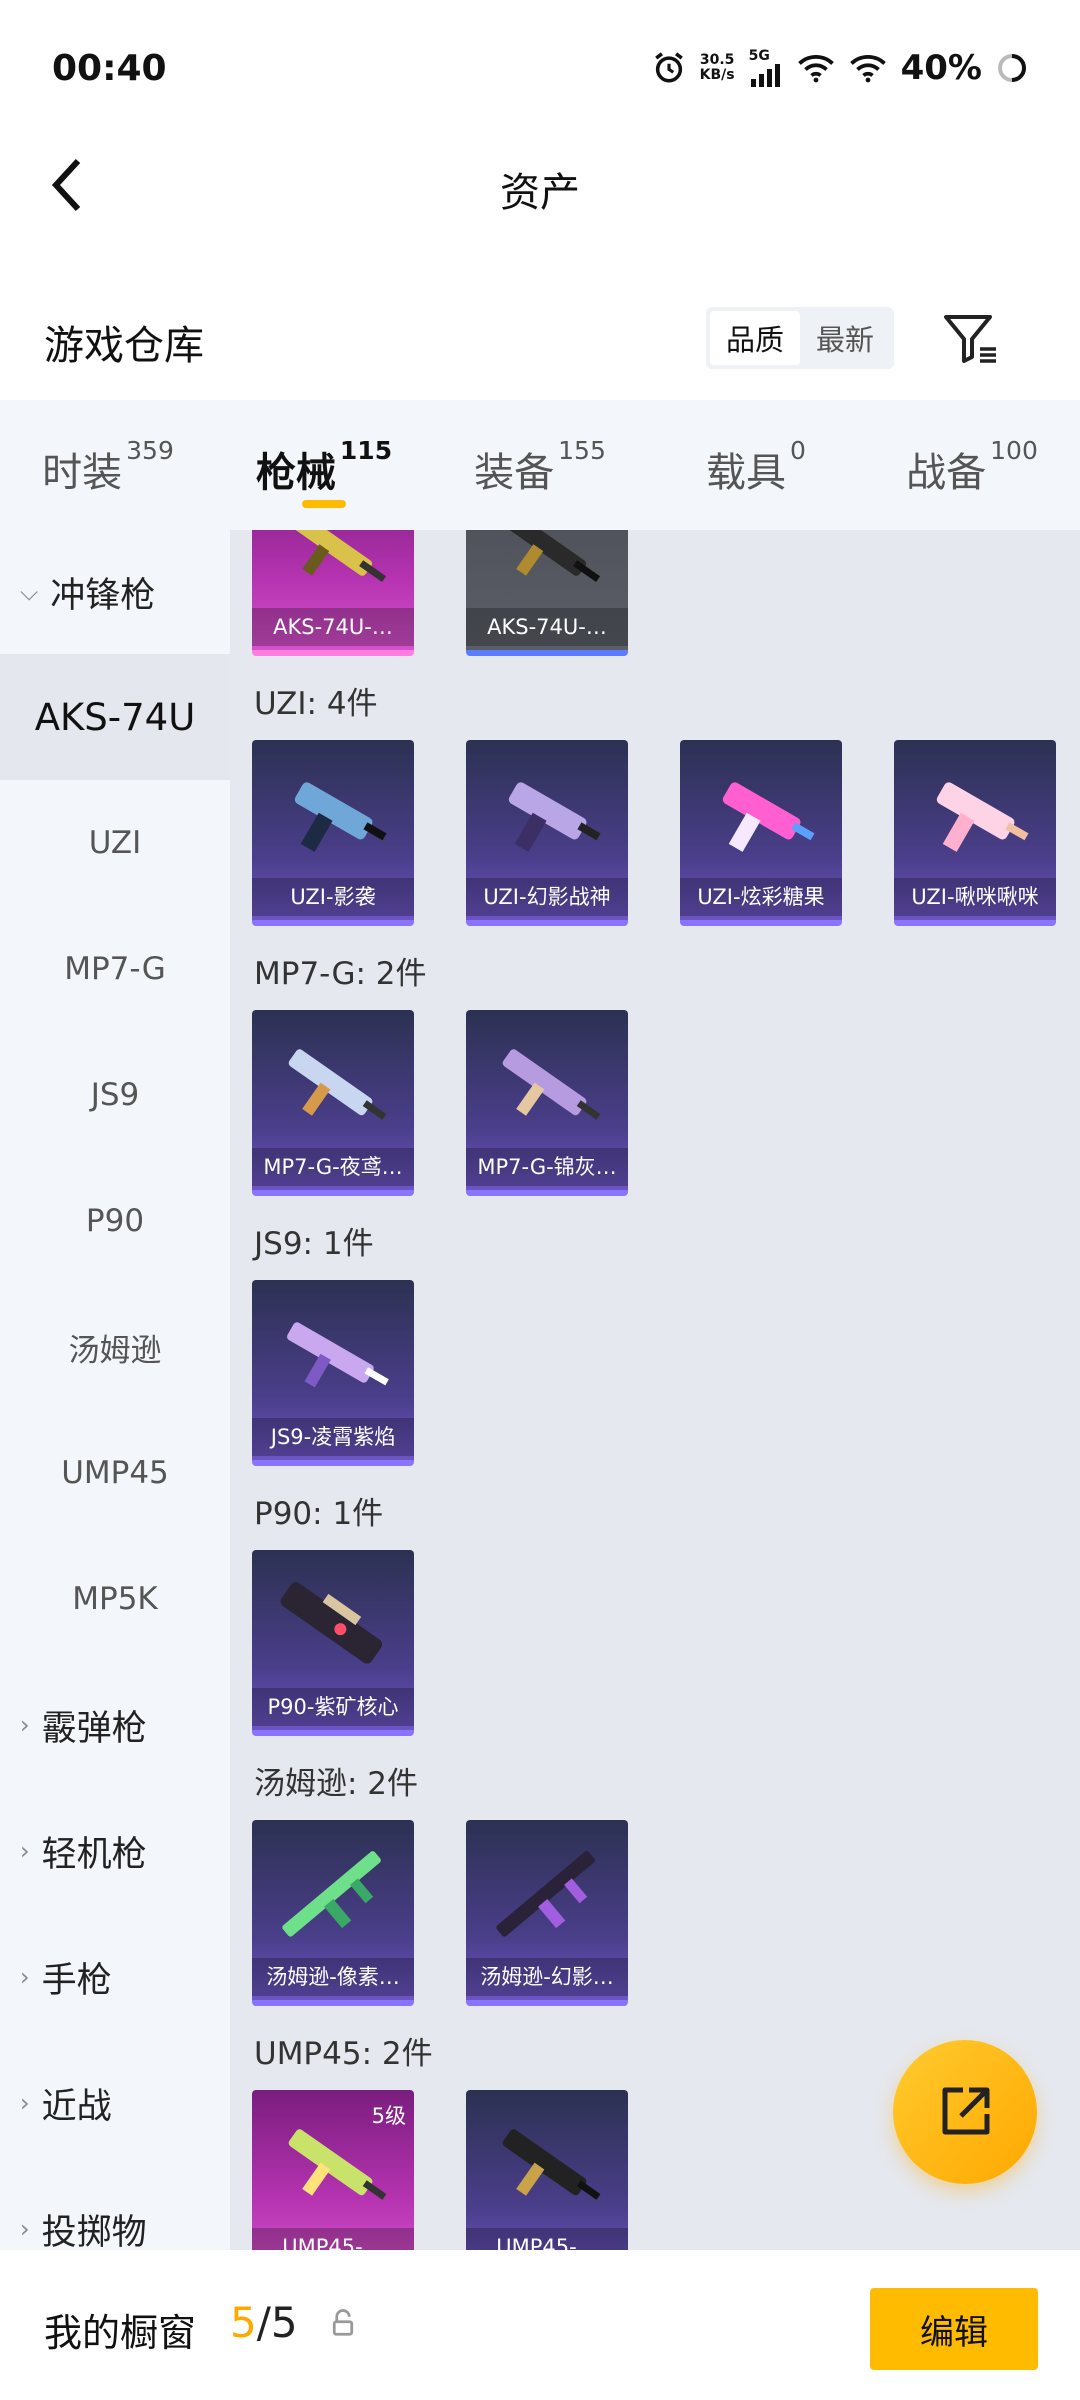 The image size is (1080, 2400). I want to click on sidebar-item-label: UZI, so click(115, 843).